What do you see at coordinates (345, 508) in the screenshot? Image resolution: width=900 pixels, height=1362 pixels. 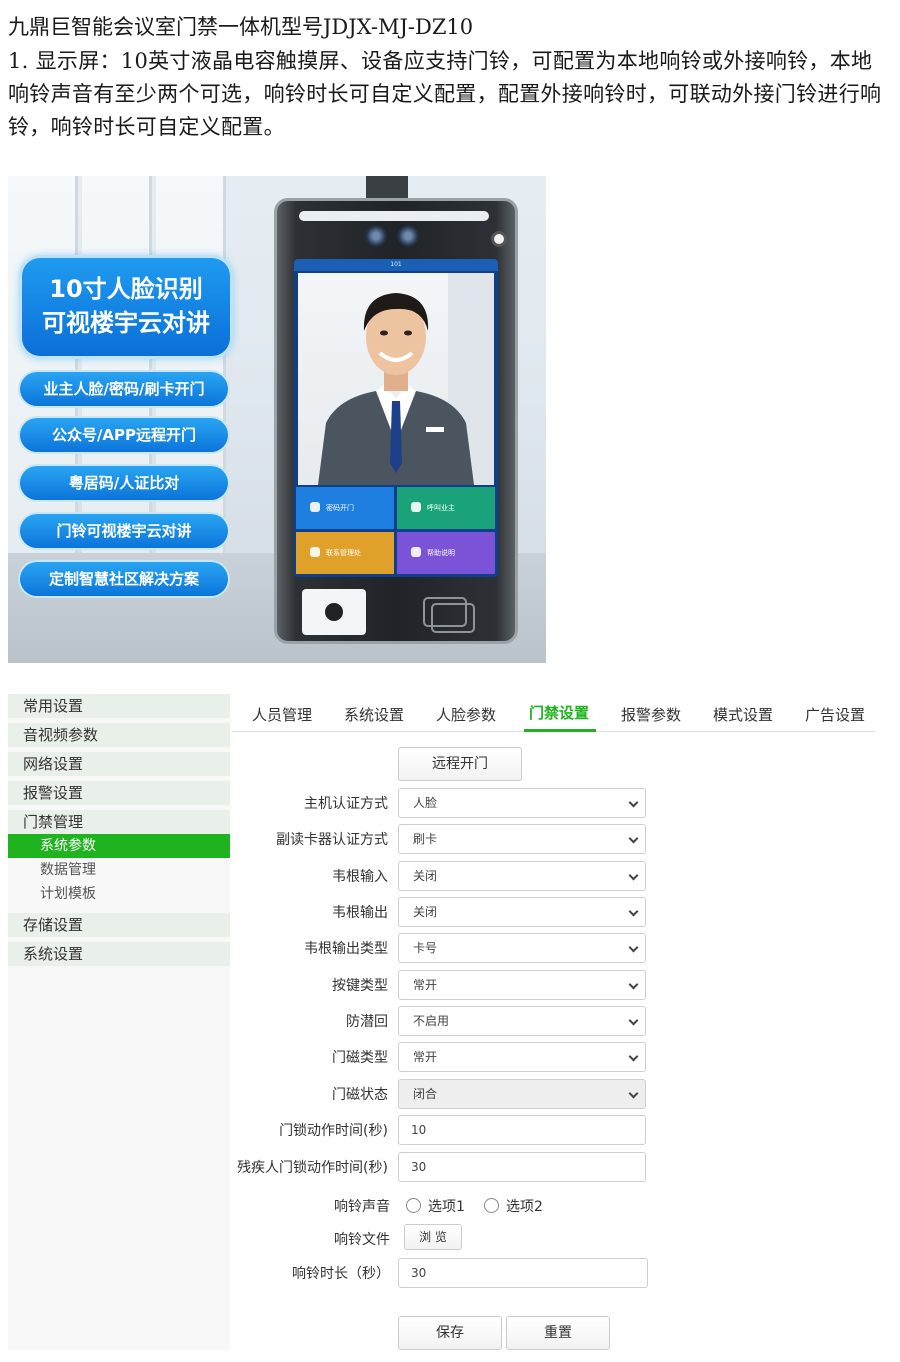 I see `tile-password-open: 密码开门` at bounding box center [345, 508].